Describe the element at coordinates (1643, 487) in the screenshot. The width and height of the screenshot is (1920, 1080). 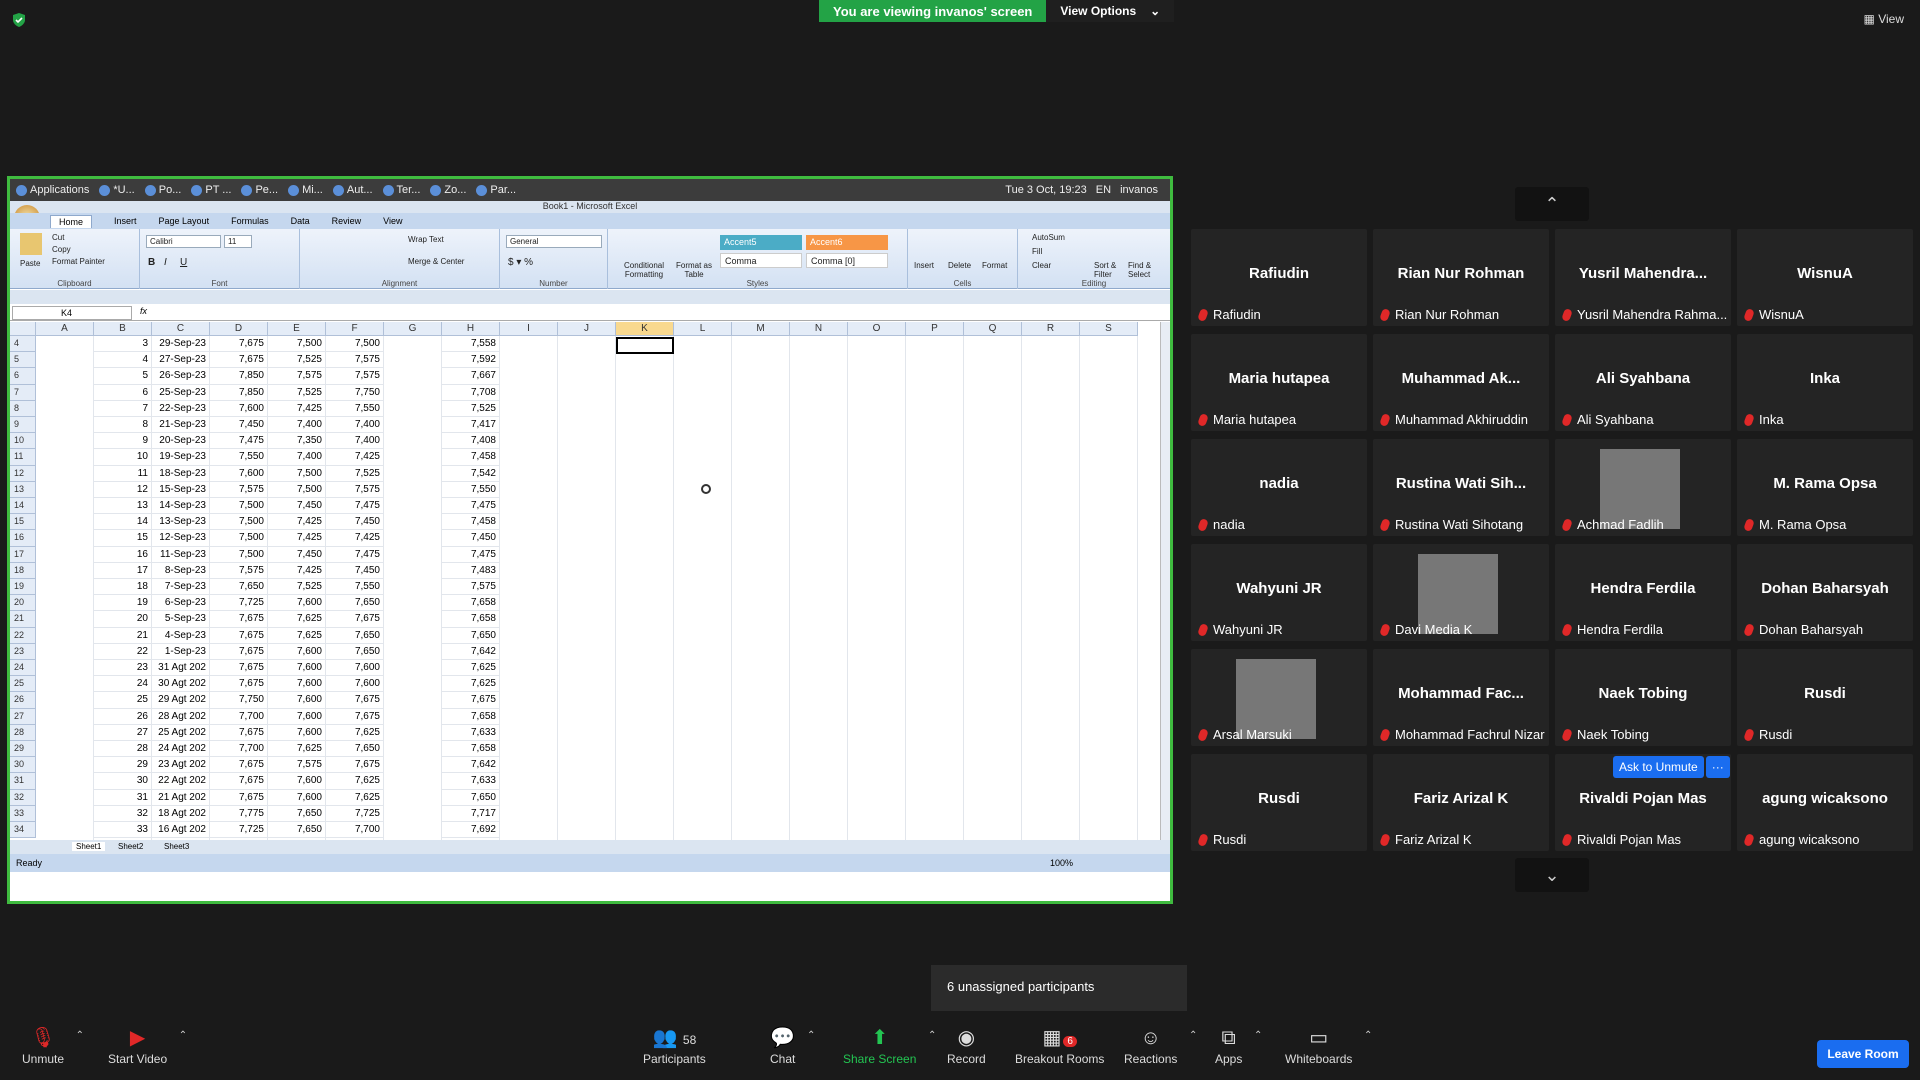
I see `participant-tile: Achmad Fadlih` at that location.